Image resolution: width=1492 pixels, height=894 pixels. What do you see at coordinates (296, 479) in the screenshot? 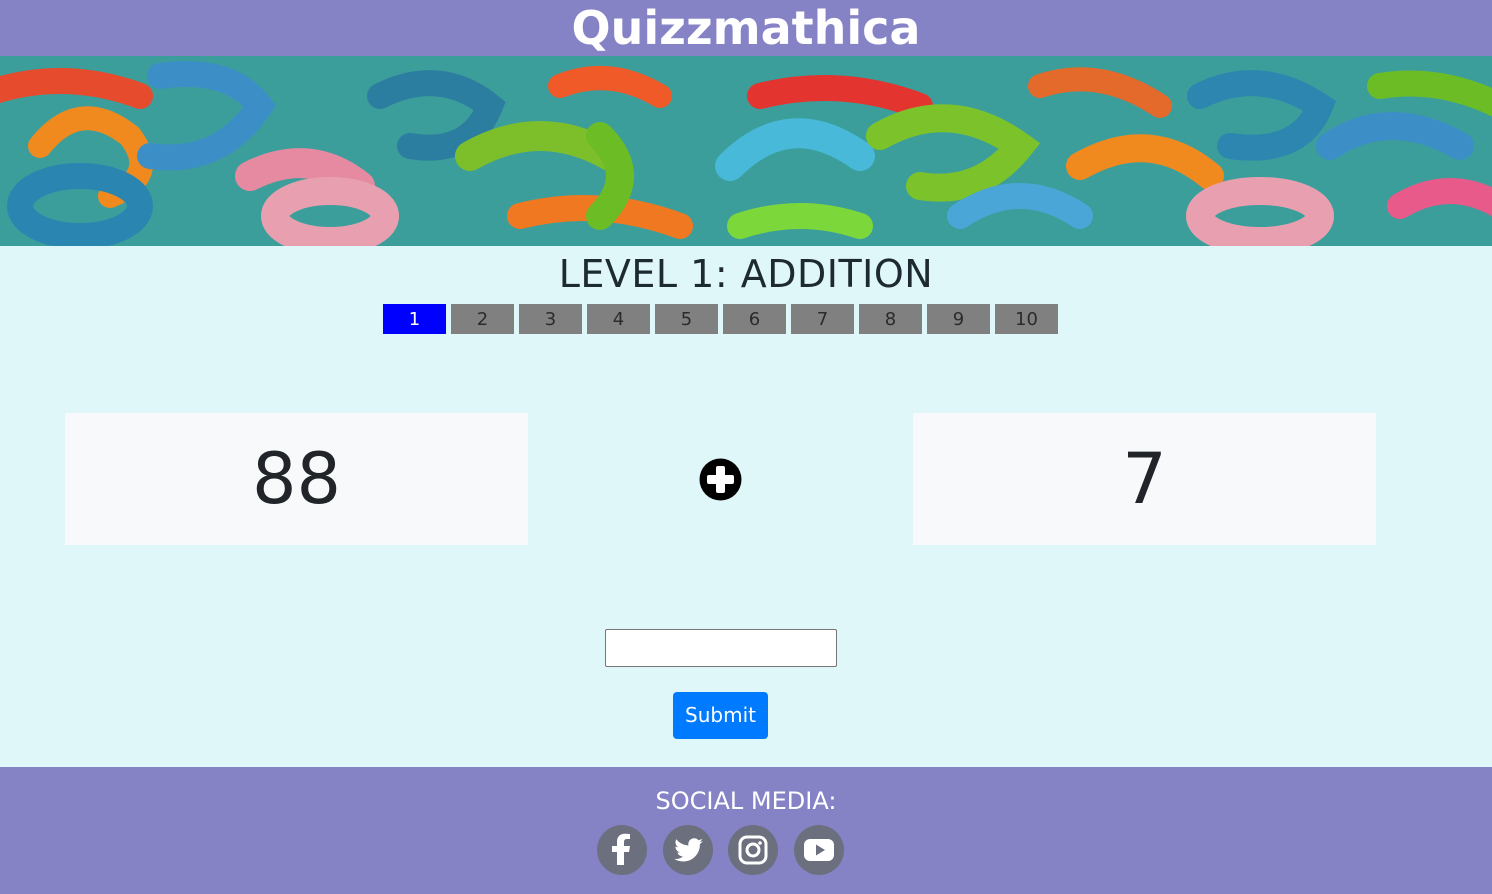
I see `operand-left: 88` at bounding box center [296, 479].